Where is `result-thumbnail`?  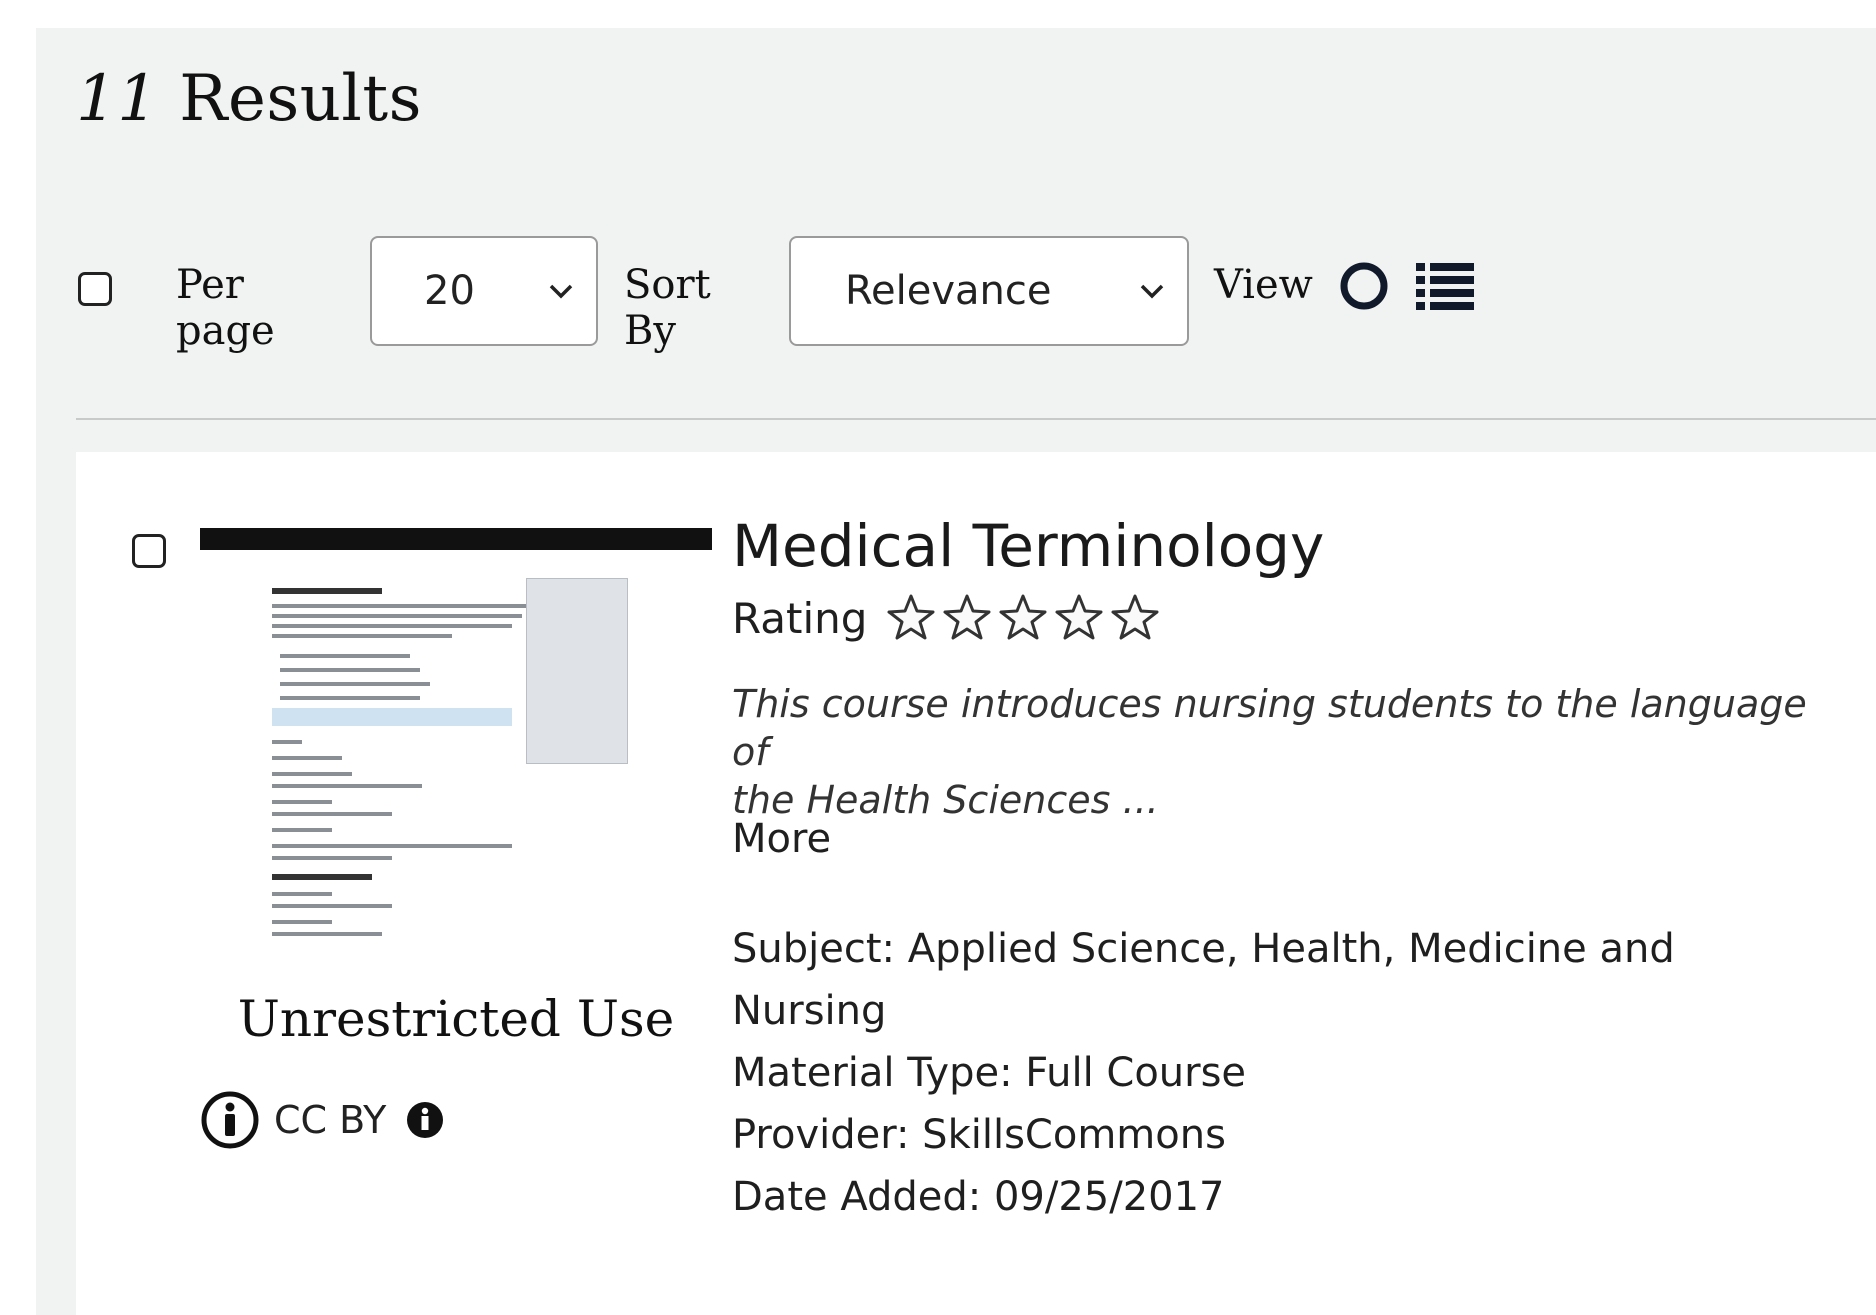
result-thumbnail is located at coordinates (456, 738).